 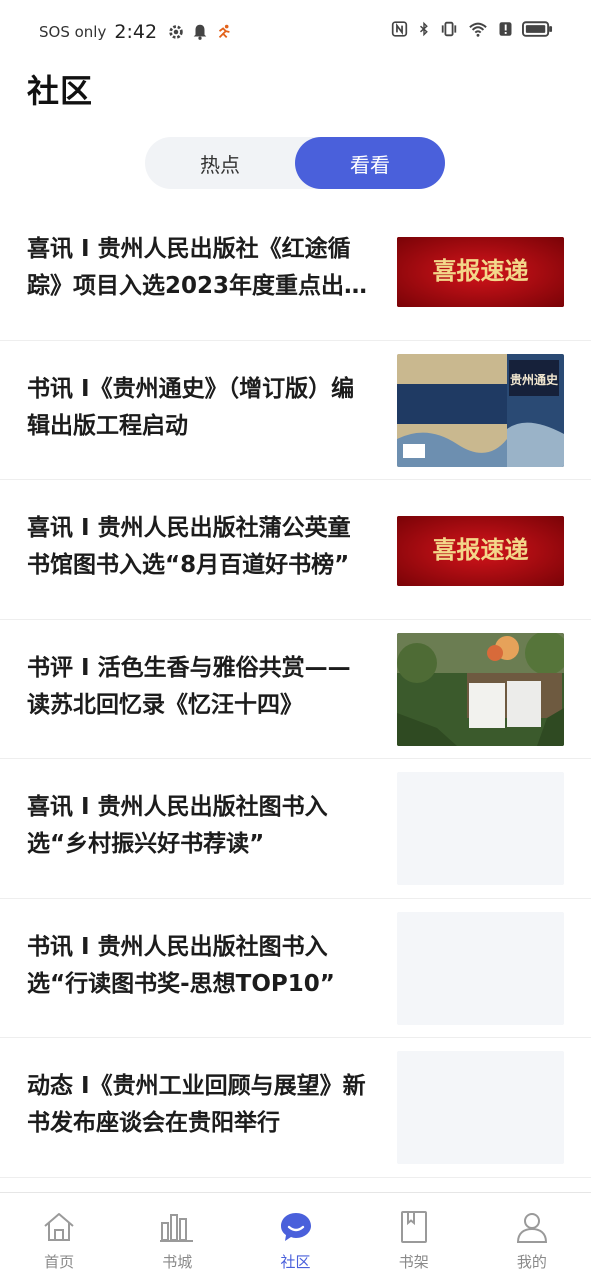 What do you see at coordinates (478, 29) in the screenshot?
I see `wifi-icon` at bounding box center [478, 29].